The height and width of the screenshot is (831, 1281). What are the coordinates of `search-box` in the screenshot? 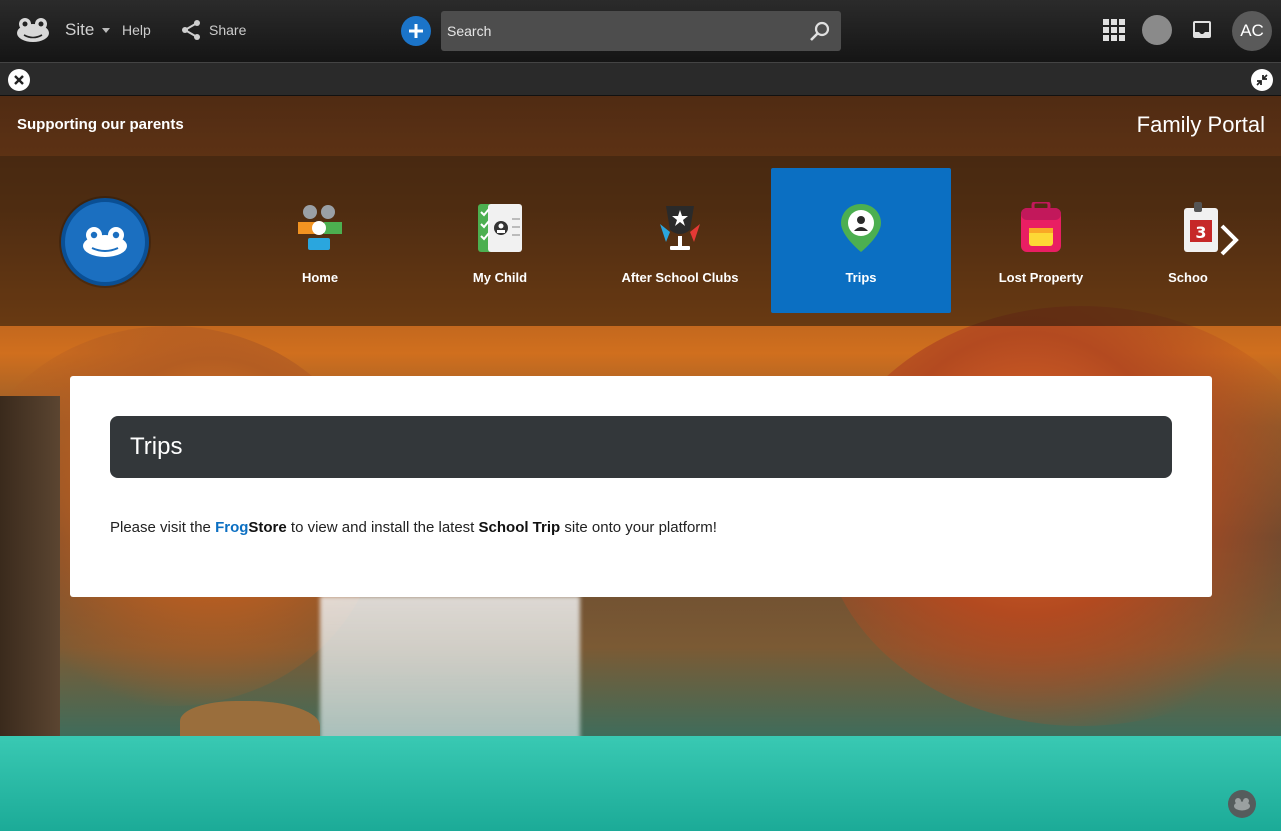 It's located at (641, 31).